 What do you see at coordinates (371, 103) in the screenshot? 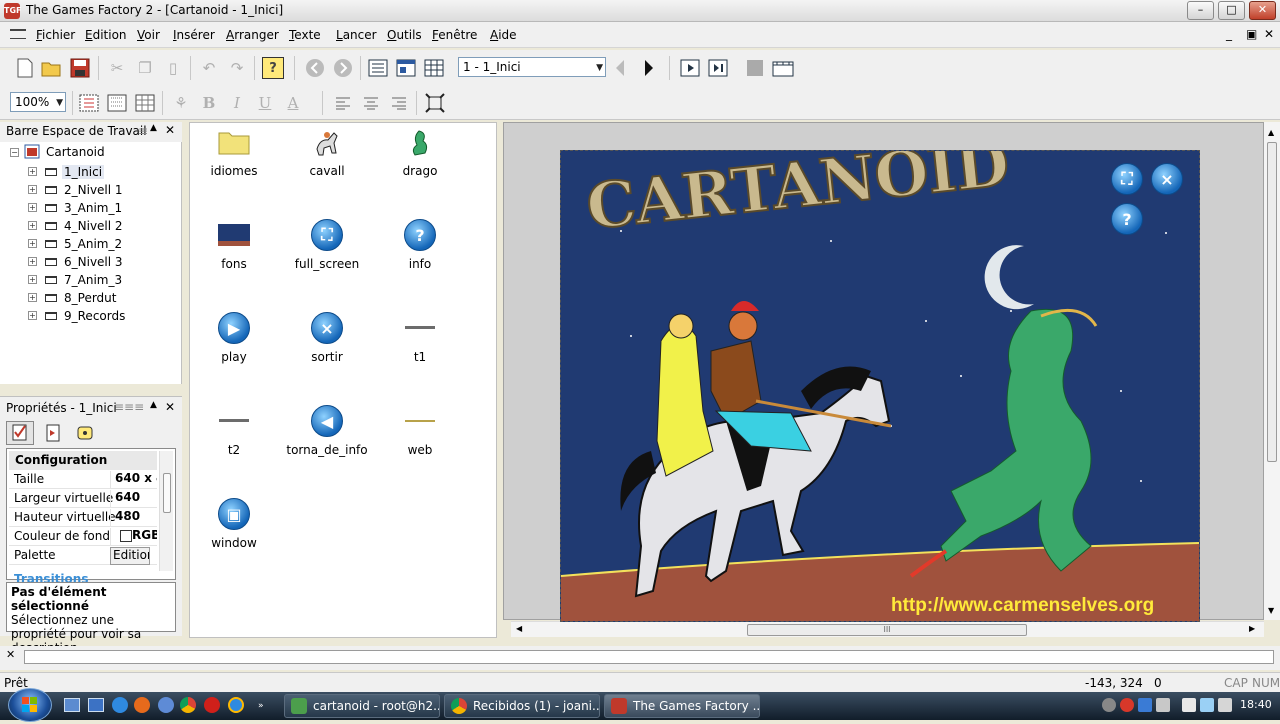
I see `align-center-icon` at bounding box center [371, 103].